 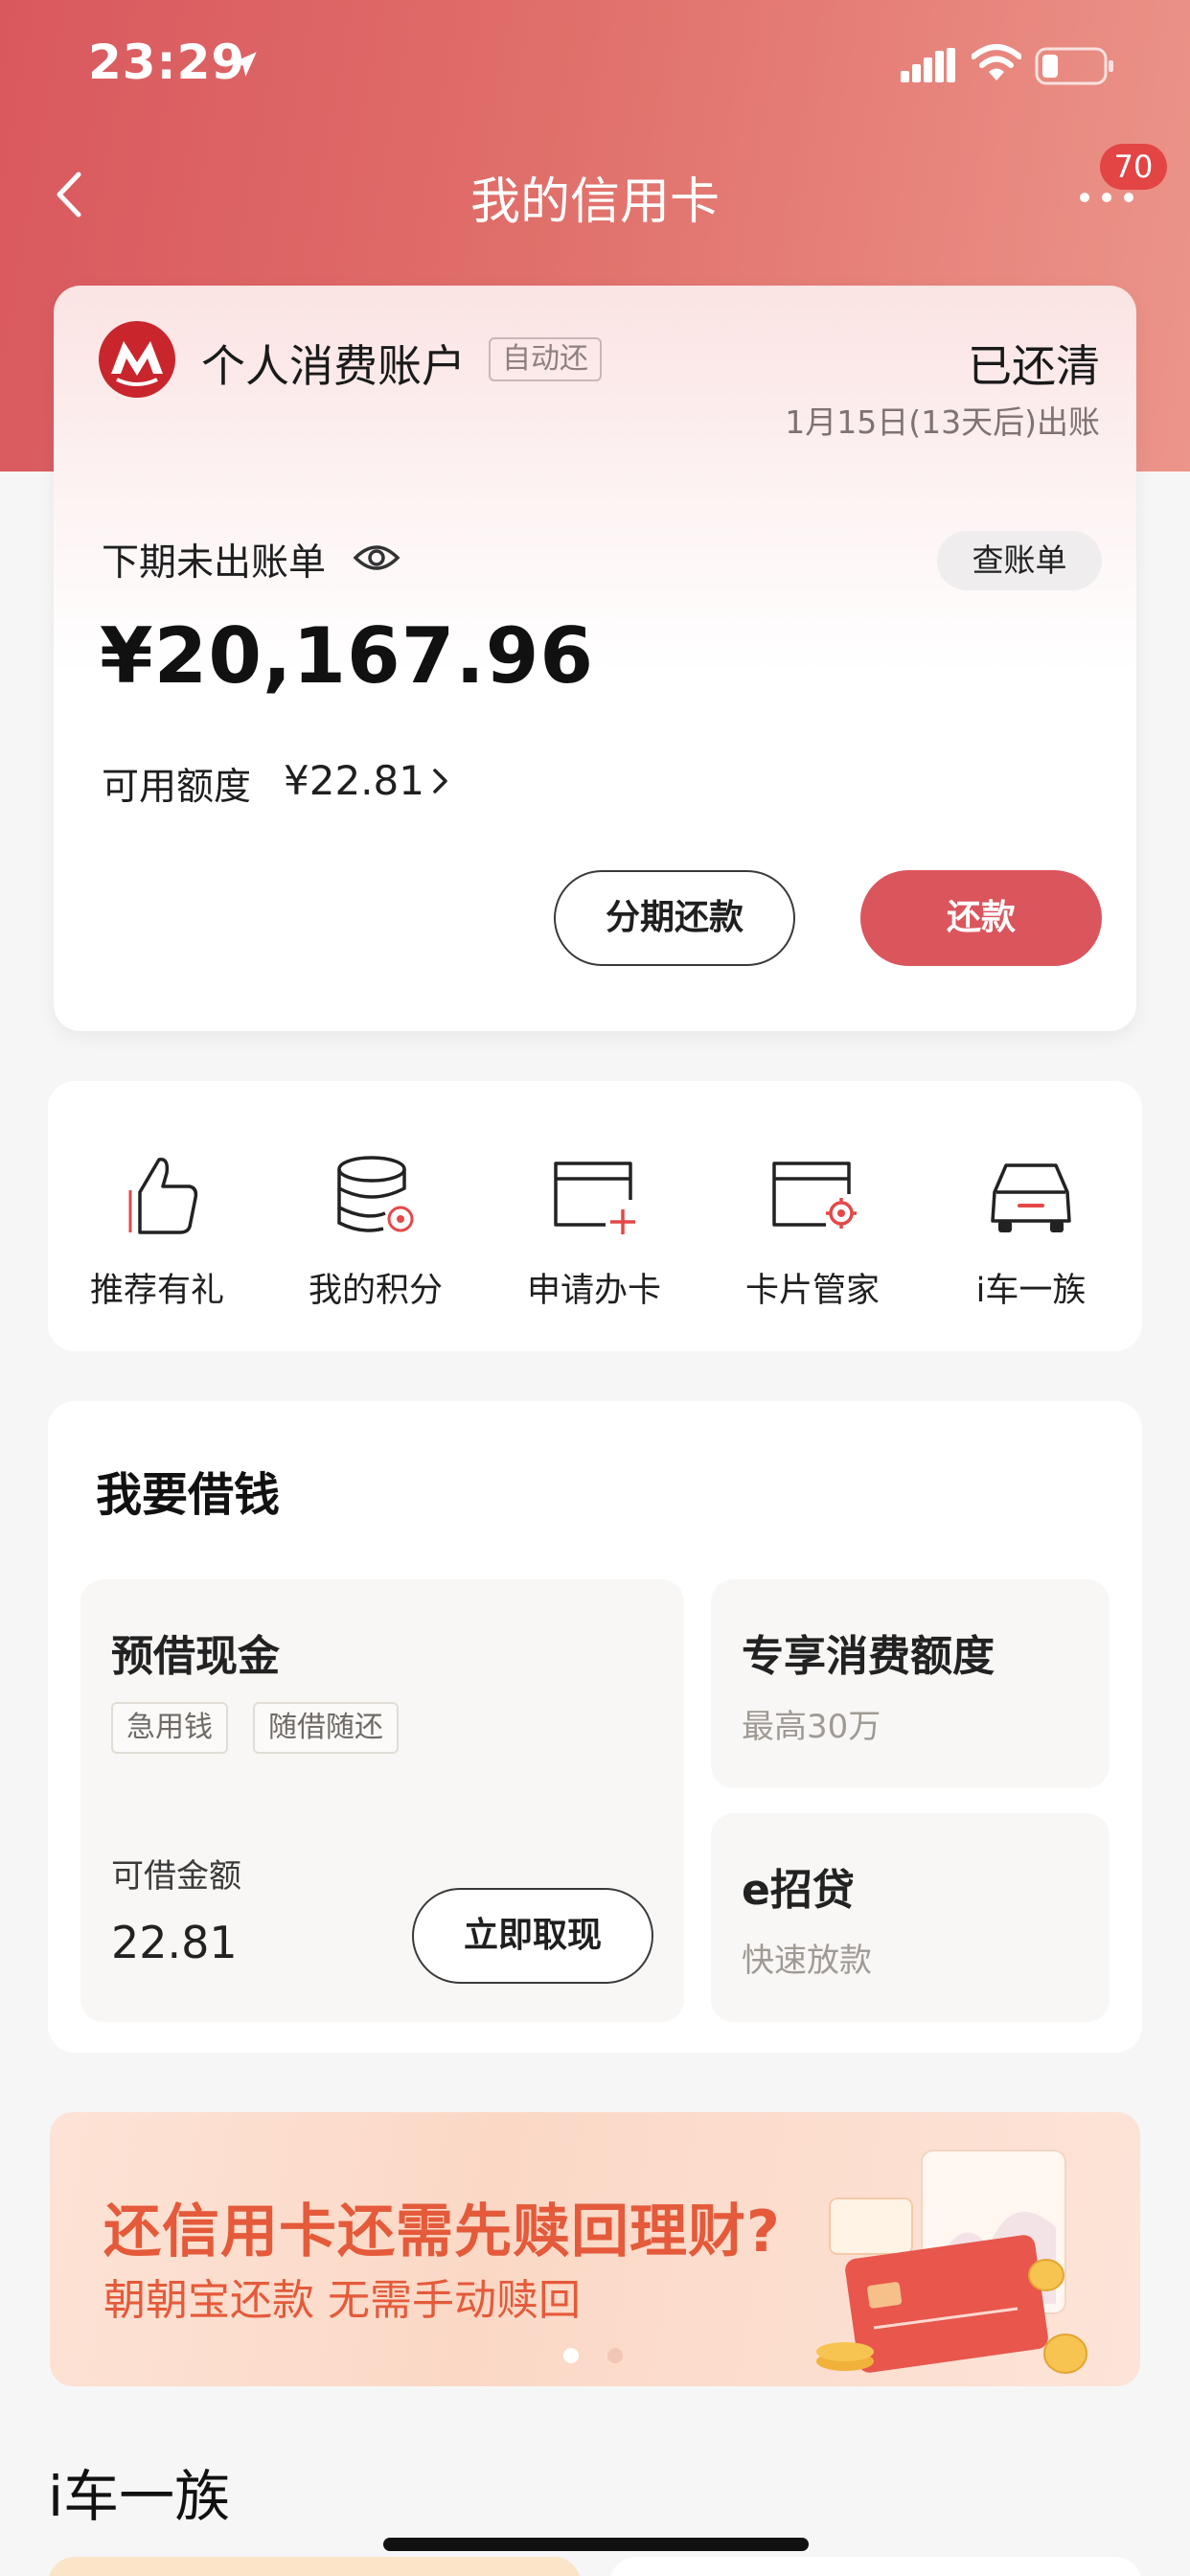 What do you see at coordinates (532, 1936) in the screenshot?
I see `withdraw-now-button: 立即取现` at bounding box center [532, 1936].